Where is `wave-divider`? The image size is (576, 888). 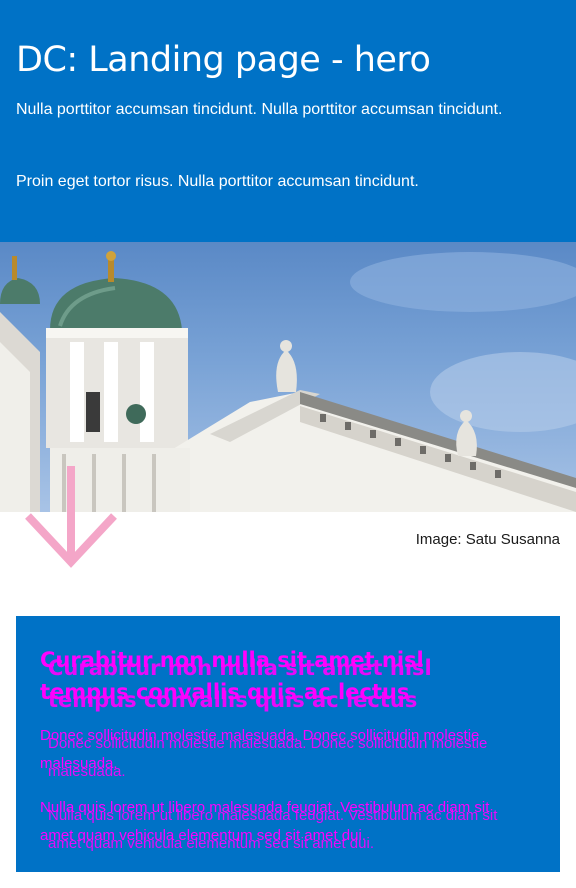 wave-divider is located at coordinates (288, 235).